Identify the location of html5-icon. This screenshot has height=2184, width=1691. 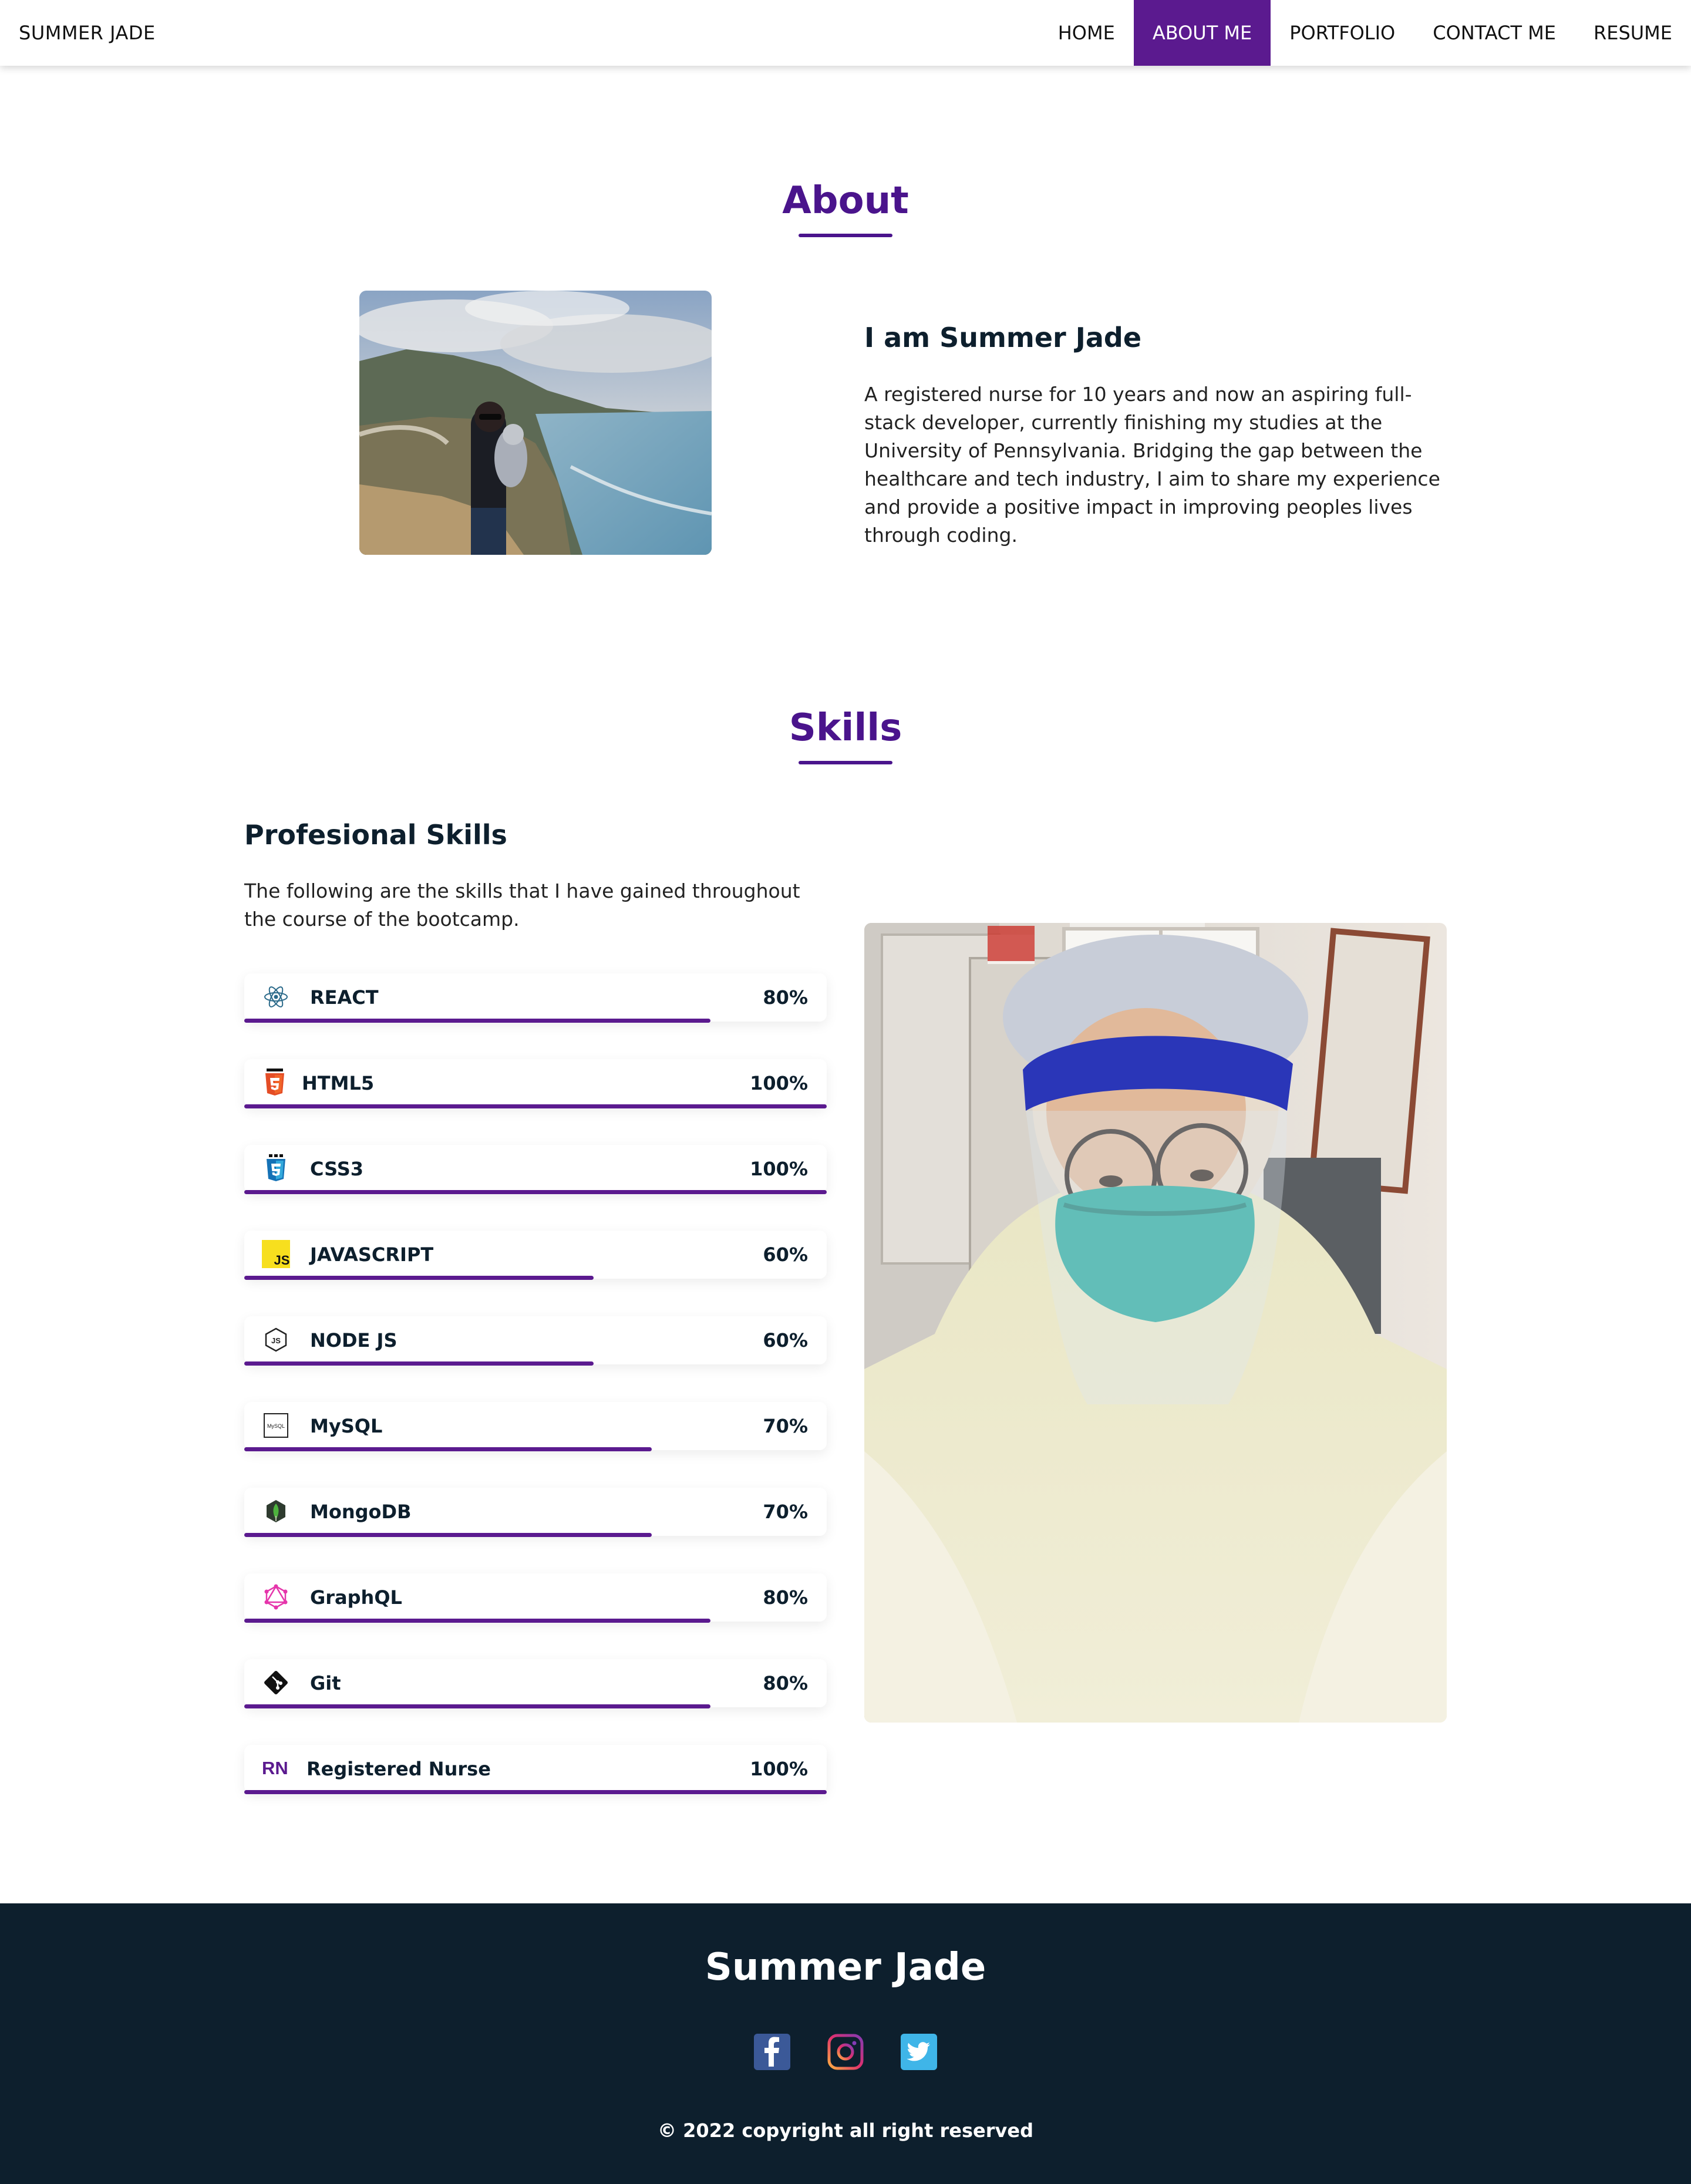
(275, 1083).